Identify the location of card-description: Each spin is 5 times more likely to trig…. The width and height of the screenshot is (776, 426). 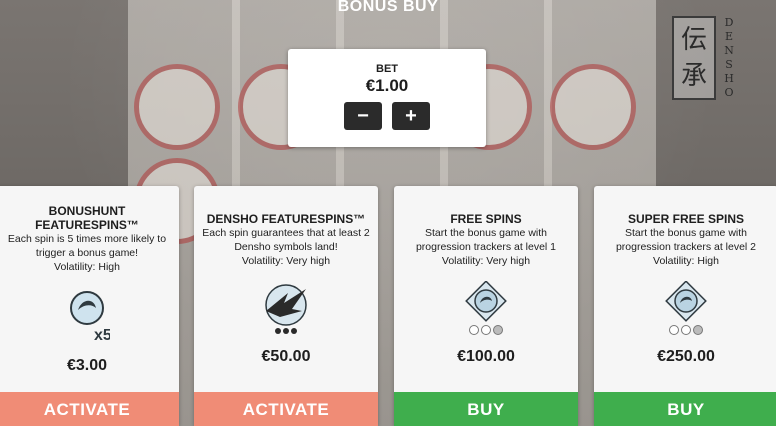
(87, 246).